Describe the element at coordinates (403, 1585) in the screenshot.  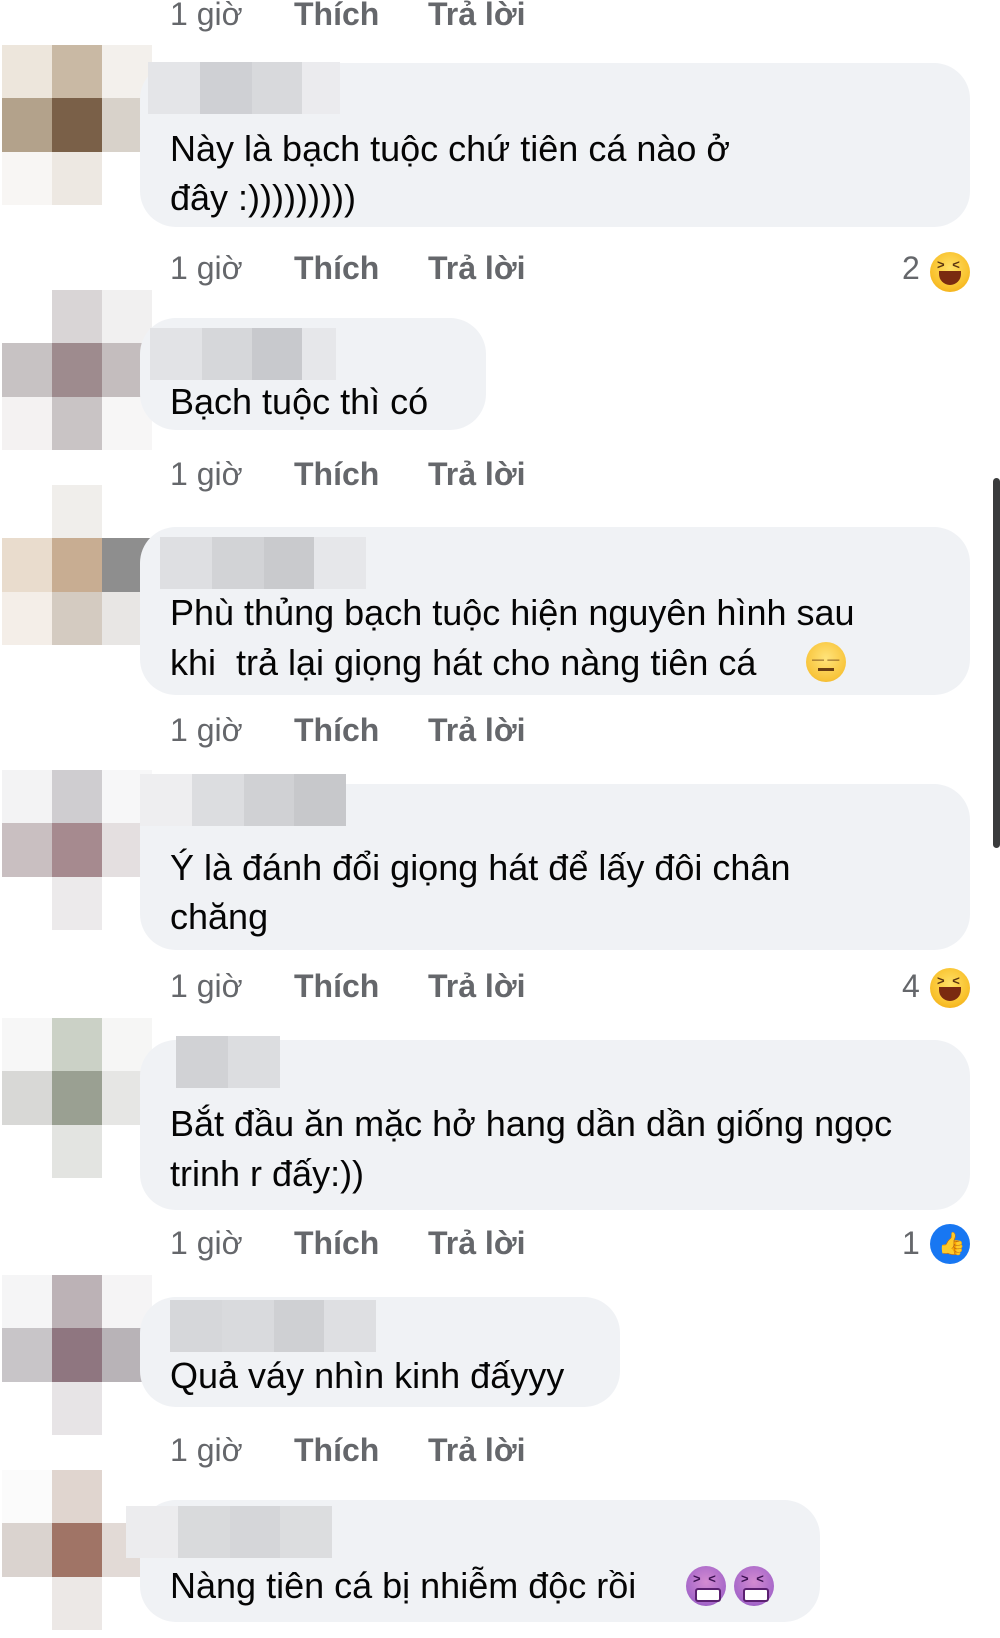
I see `comment-text-line: Nàng tiên cá bị nhiễm độc rồi` at that location.